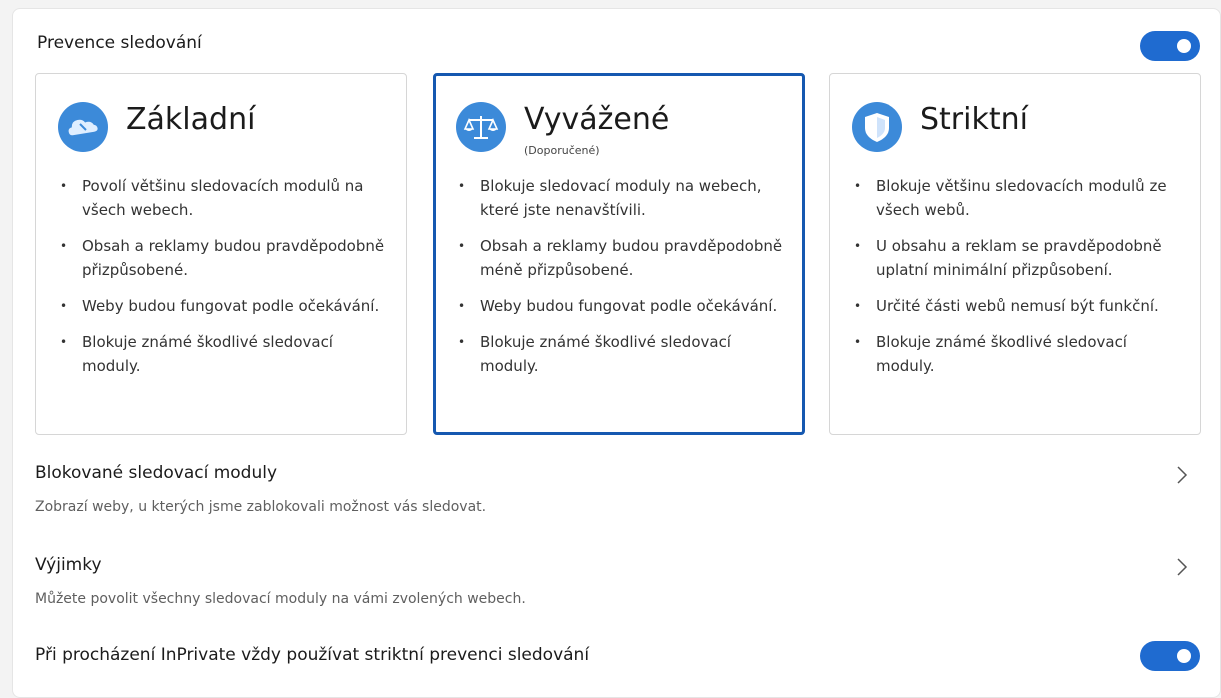  Describe the element at coordinates (191, 119) in the screenshot. I see `card-basic-title: Základní` at that location.